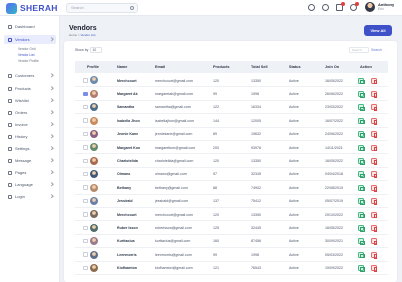 This screenshot has height=282, width=402. Describe the element at coordinates (27, 49) in the screenshot. I see `sidebar-subitem-vendor-grid: Vendor Grid` at that location.